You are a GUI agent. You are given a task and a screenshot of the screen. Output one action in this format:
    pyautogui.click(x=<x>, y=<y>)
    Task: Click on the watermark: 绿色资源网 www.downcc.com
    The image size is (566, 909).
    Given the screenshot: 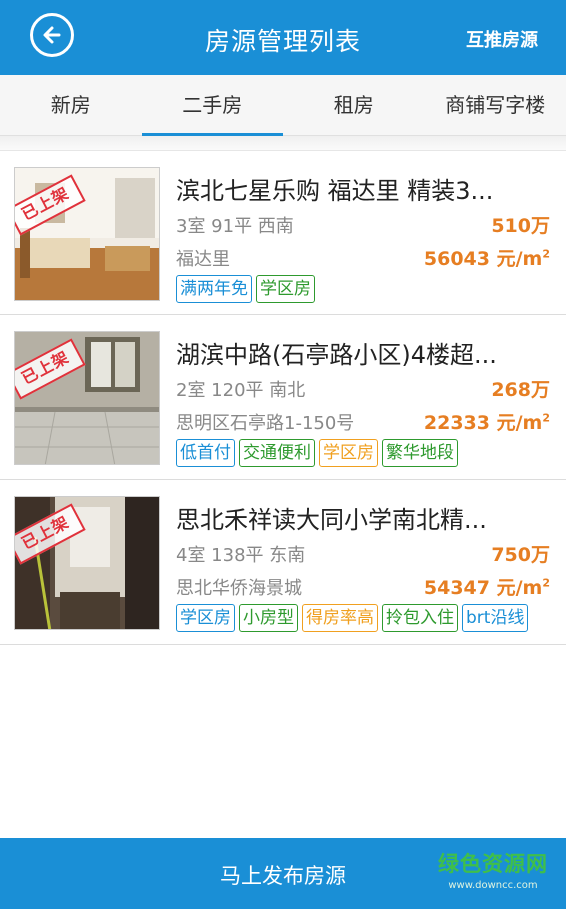 What is the action you would take?
    pyautogui.click(x=493, y=869)
    